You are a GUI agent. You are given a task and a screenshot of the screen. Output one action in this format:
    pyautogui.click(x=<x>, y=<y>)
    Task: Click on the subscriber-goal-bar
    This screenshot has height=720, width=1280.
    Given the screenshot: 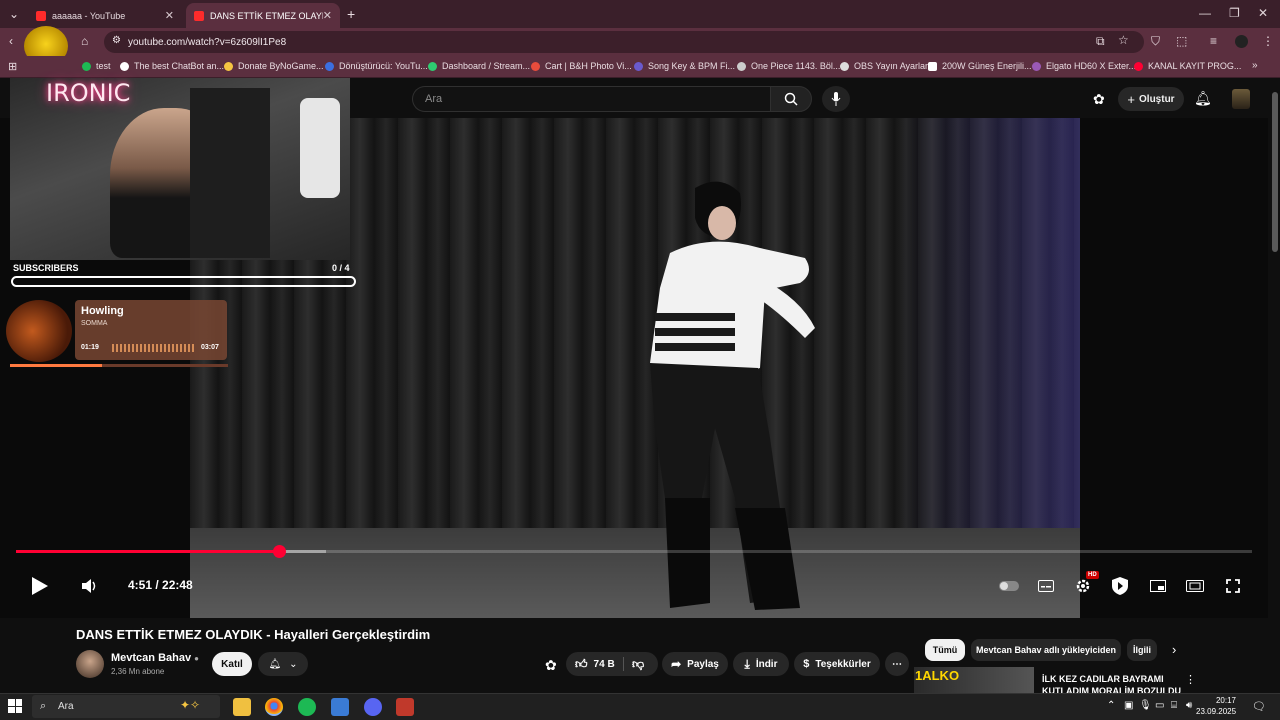 What is the action you would take?
    pyautogui.click(x=183, y=281)
    